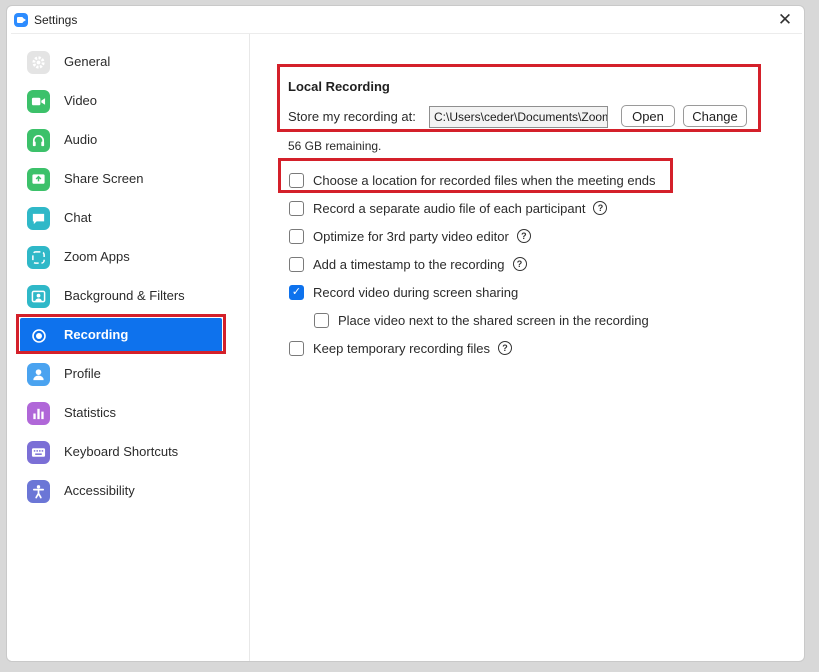 The width and height of the screenshot is (819, 672). What do you see at coordinates (296, 236) in the screenshot?
I see `optimize-editor-checkbox` at bounding box center [296, 236].